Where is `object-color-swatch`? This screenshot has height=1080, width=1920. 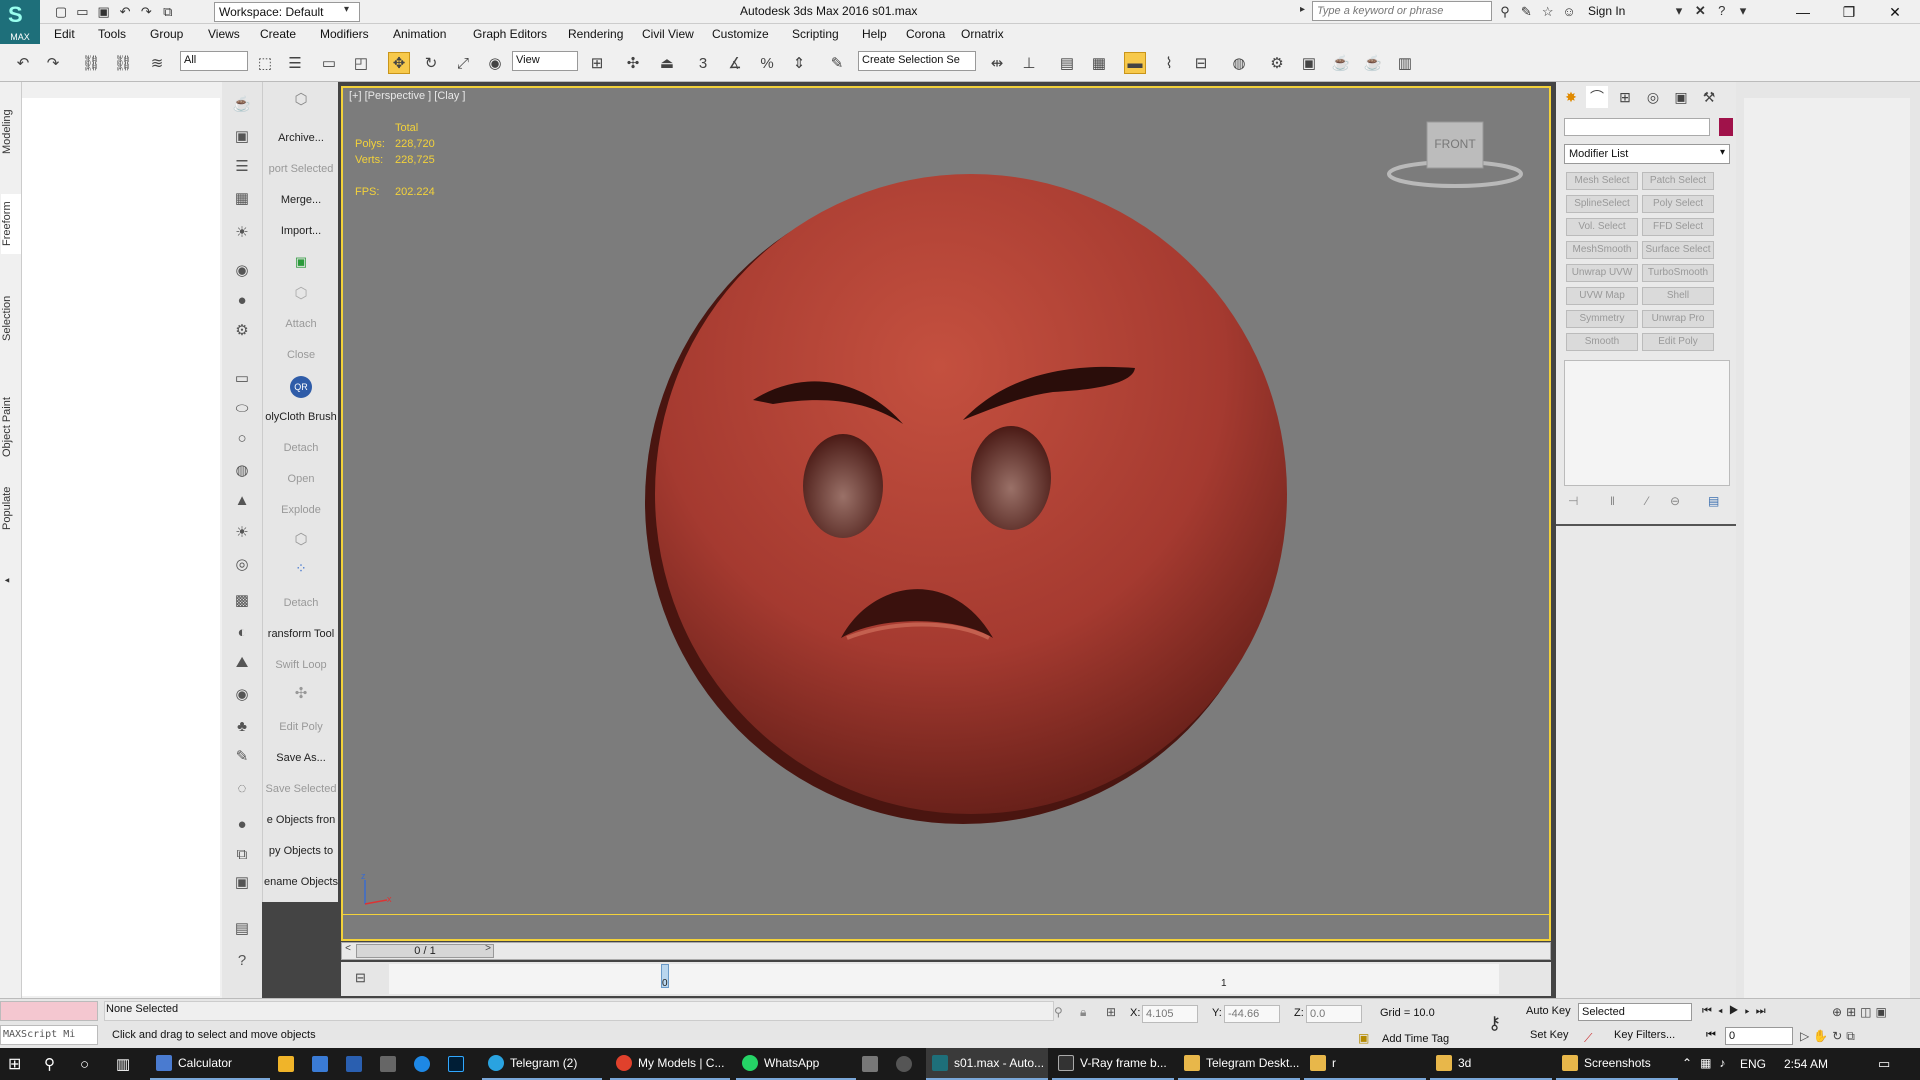
object-color-swatch is located at coordinates (1726, 127).